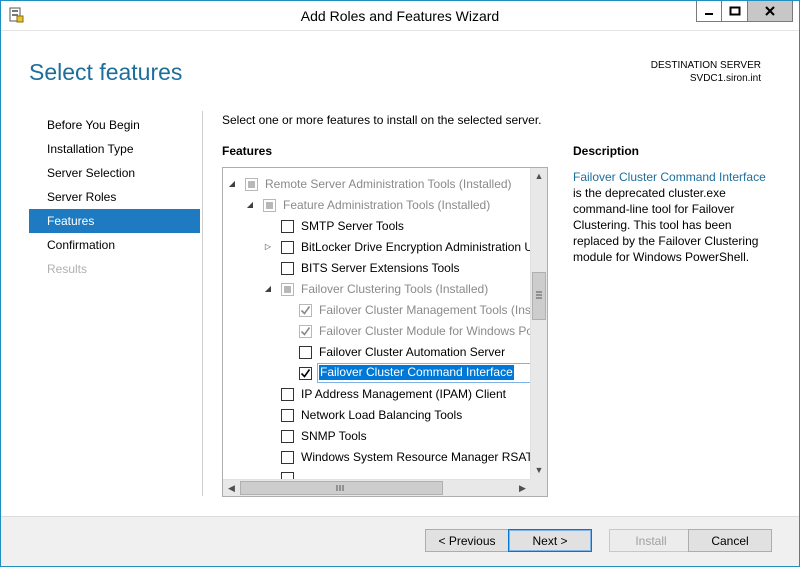 The image size is (800, 567). Describe the element at coordinates (382, 415) in the screenshot. I see `feature-label: Network Load Balancing Tools` at that location.